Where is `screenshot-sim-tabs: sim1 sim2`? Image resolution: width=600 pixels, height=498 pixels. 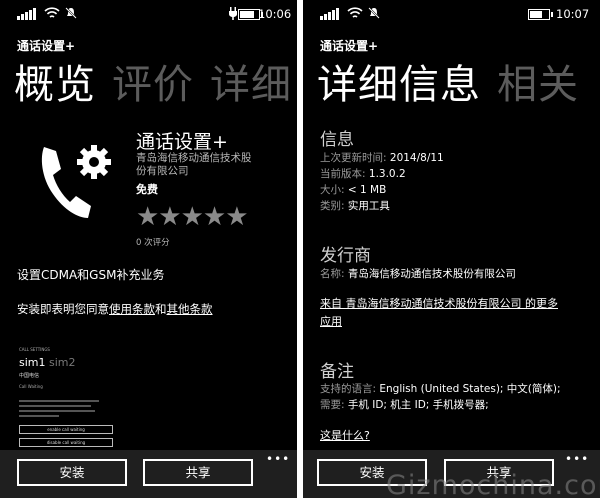 screenshot-sim-tabs: sim1 sim2 is located at coordinates (47, 362).